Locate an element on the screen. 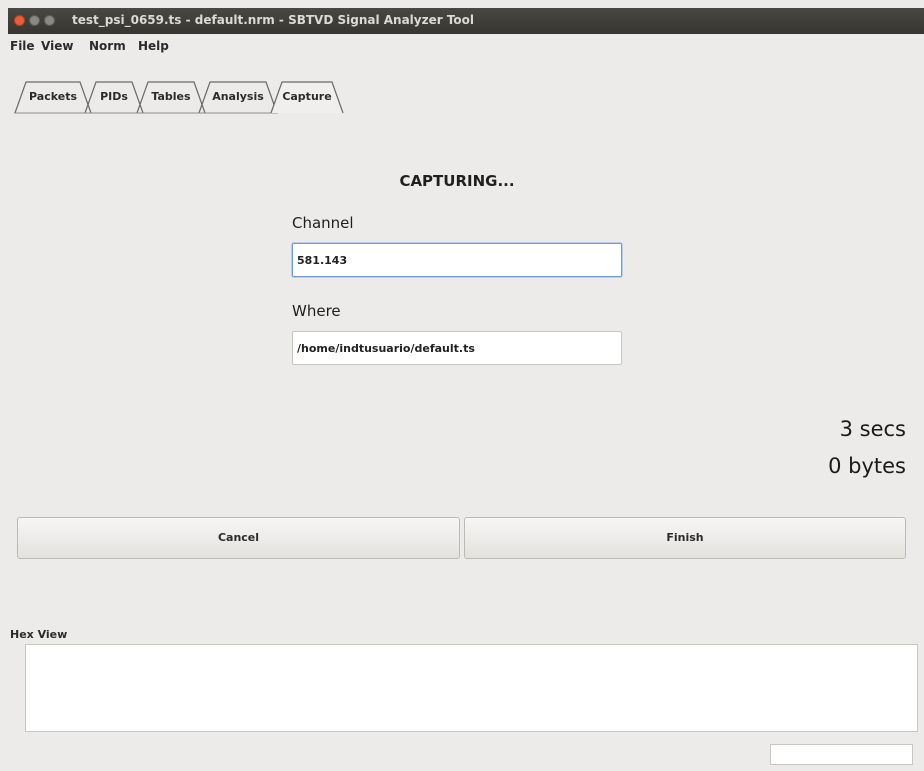  tab-capture-label: Capture is located at coordinates (307, 96).